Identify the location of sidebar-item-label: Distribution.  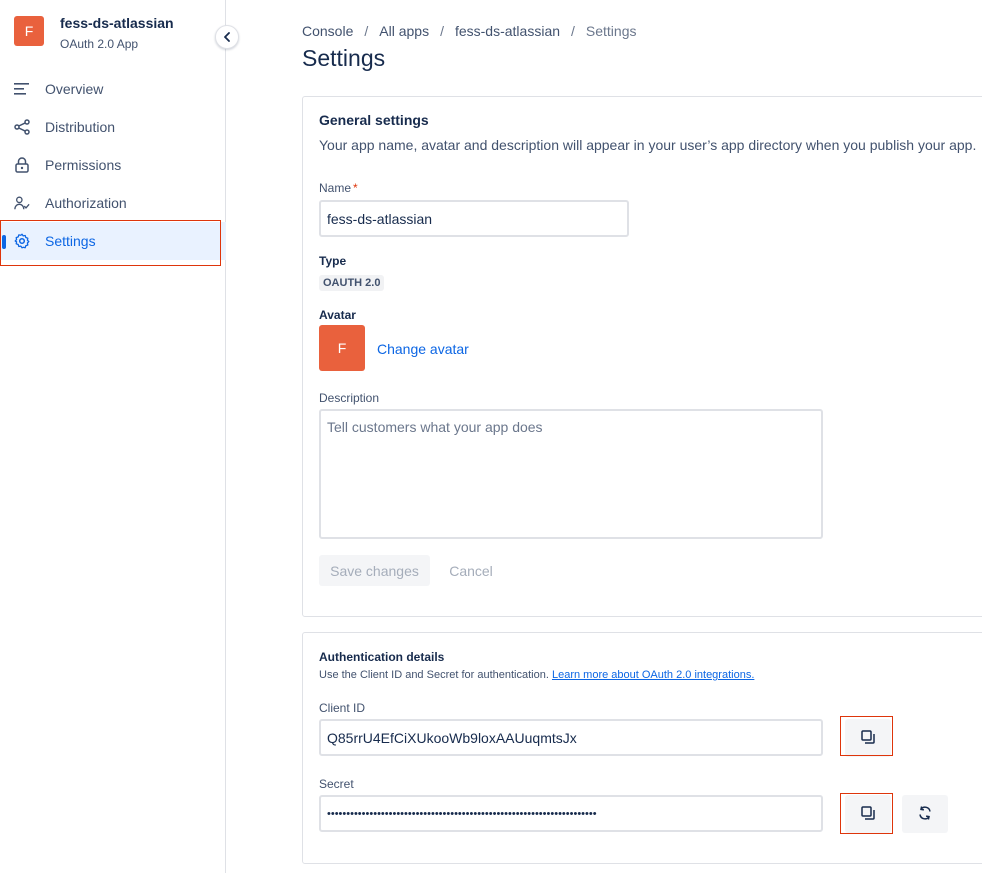
(80, 127).